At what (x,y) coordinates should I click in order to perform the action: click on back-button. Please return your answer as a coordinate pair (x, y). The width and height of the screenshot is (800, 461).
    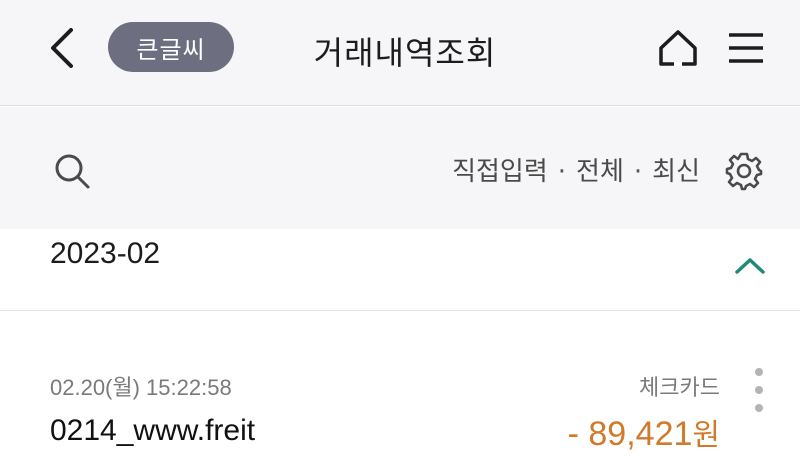
    Looking at the image, I should click on (62, 48).